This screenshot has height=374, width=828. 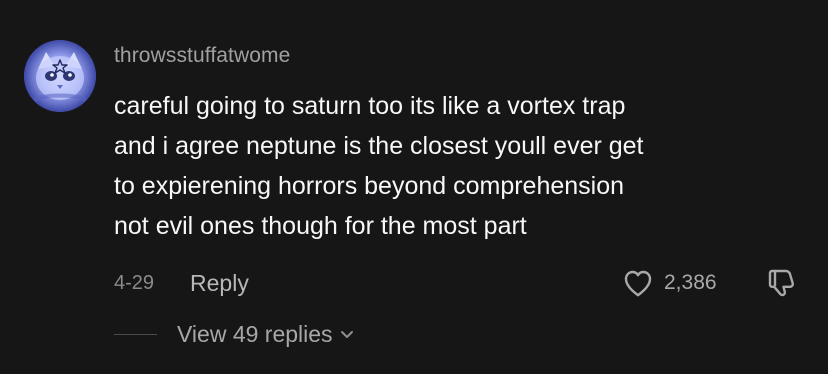 What do you see at coordinates (135, 334) in the screenshot?
I see `reply-thread-divider` at bounding box center [135, 334].